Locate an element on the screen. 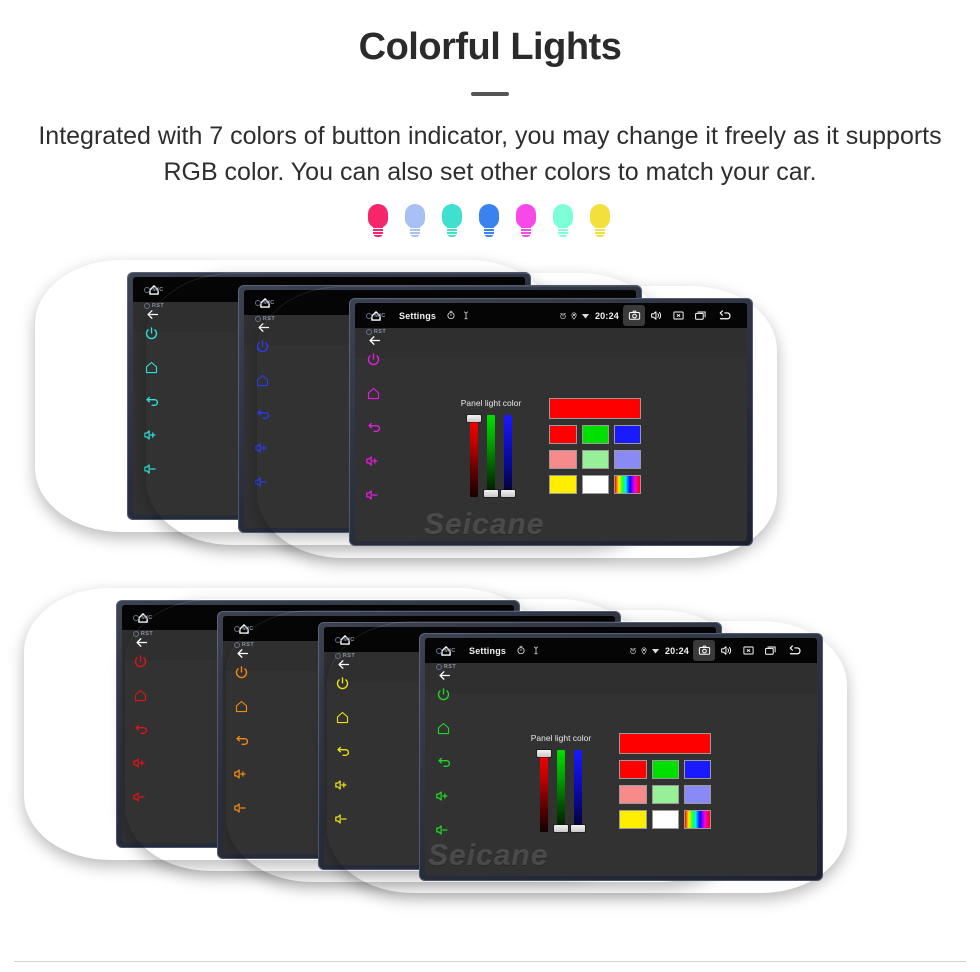 This screenshot has width=980, height=972. alarm-icon is located at coordinates (633, 651).